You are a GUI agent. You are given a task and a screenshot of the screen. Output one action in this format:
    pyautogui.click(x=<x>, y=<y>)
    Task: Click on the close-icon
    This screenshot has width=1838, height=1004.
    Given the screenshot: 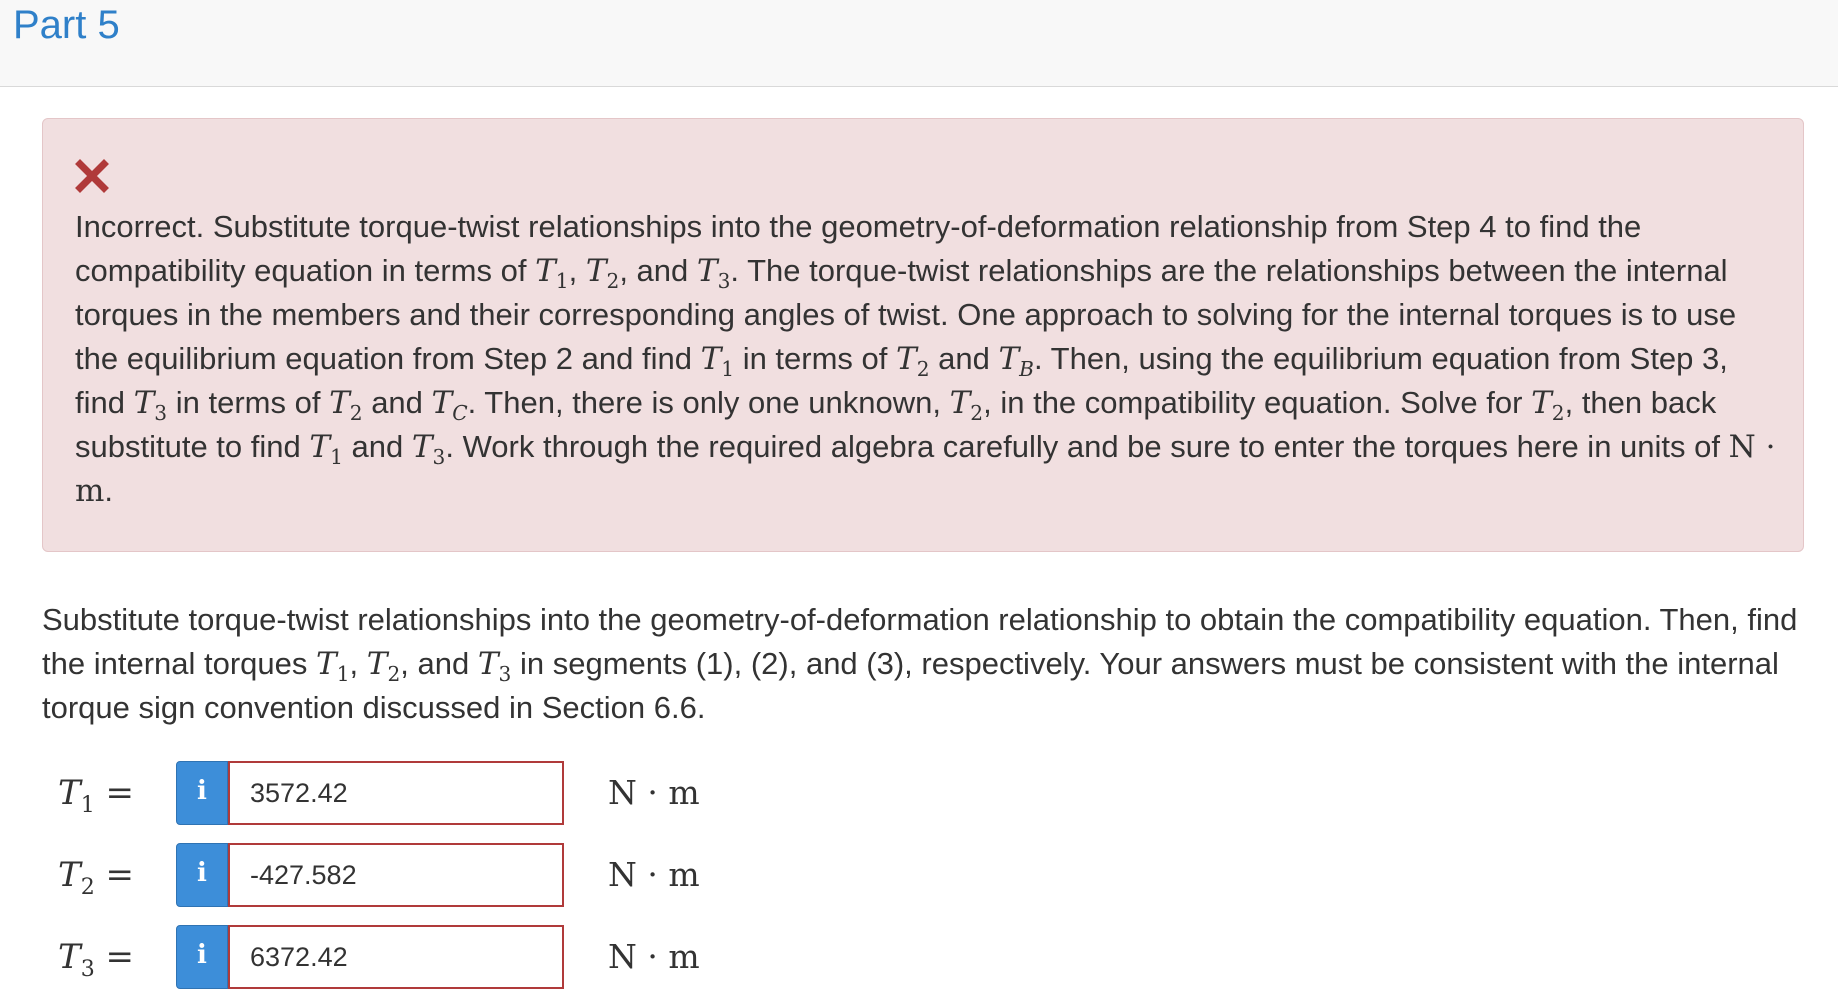 What is the action you would take?
    pyautogui.click(x=92, y=176)
    